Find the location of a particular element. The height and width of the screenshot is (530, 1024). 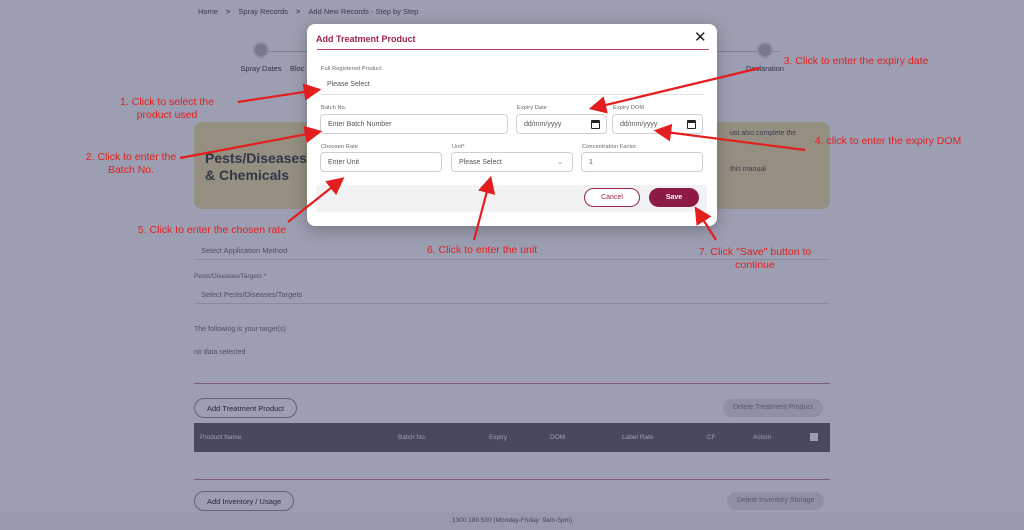

batch-label: Batch No. is located at coordinates (334, 108).